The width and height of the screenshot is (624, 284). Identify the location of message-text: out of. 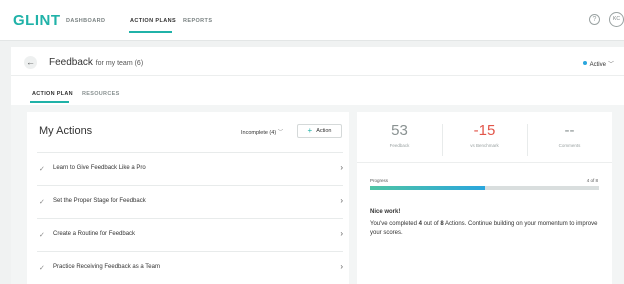
(431, 224).